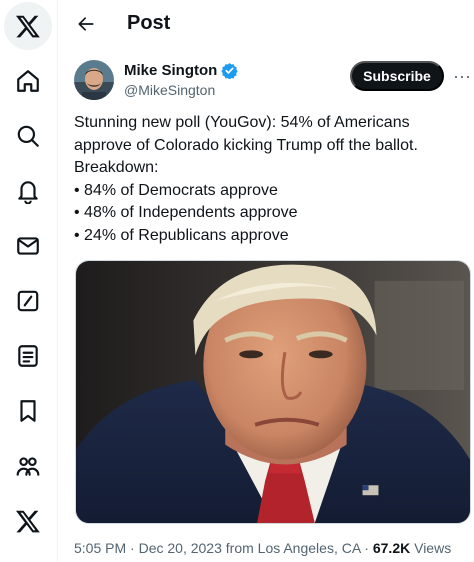 This screenshot has width=474, height=562. What do you see at coordinates (230, 71) in the screenshot?
I see `verified-badge-icon` at bounding box center [230, 71].